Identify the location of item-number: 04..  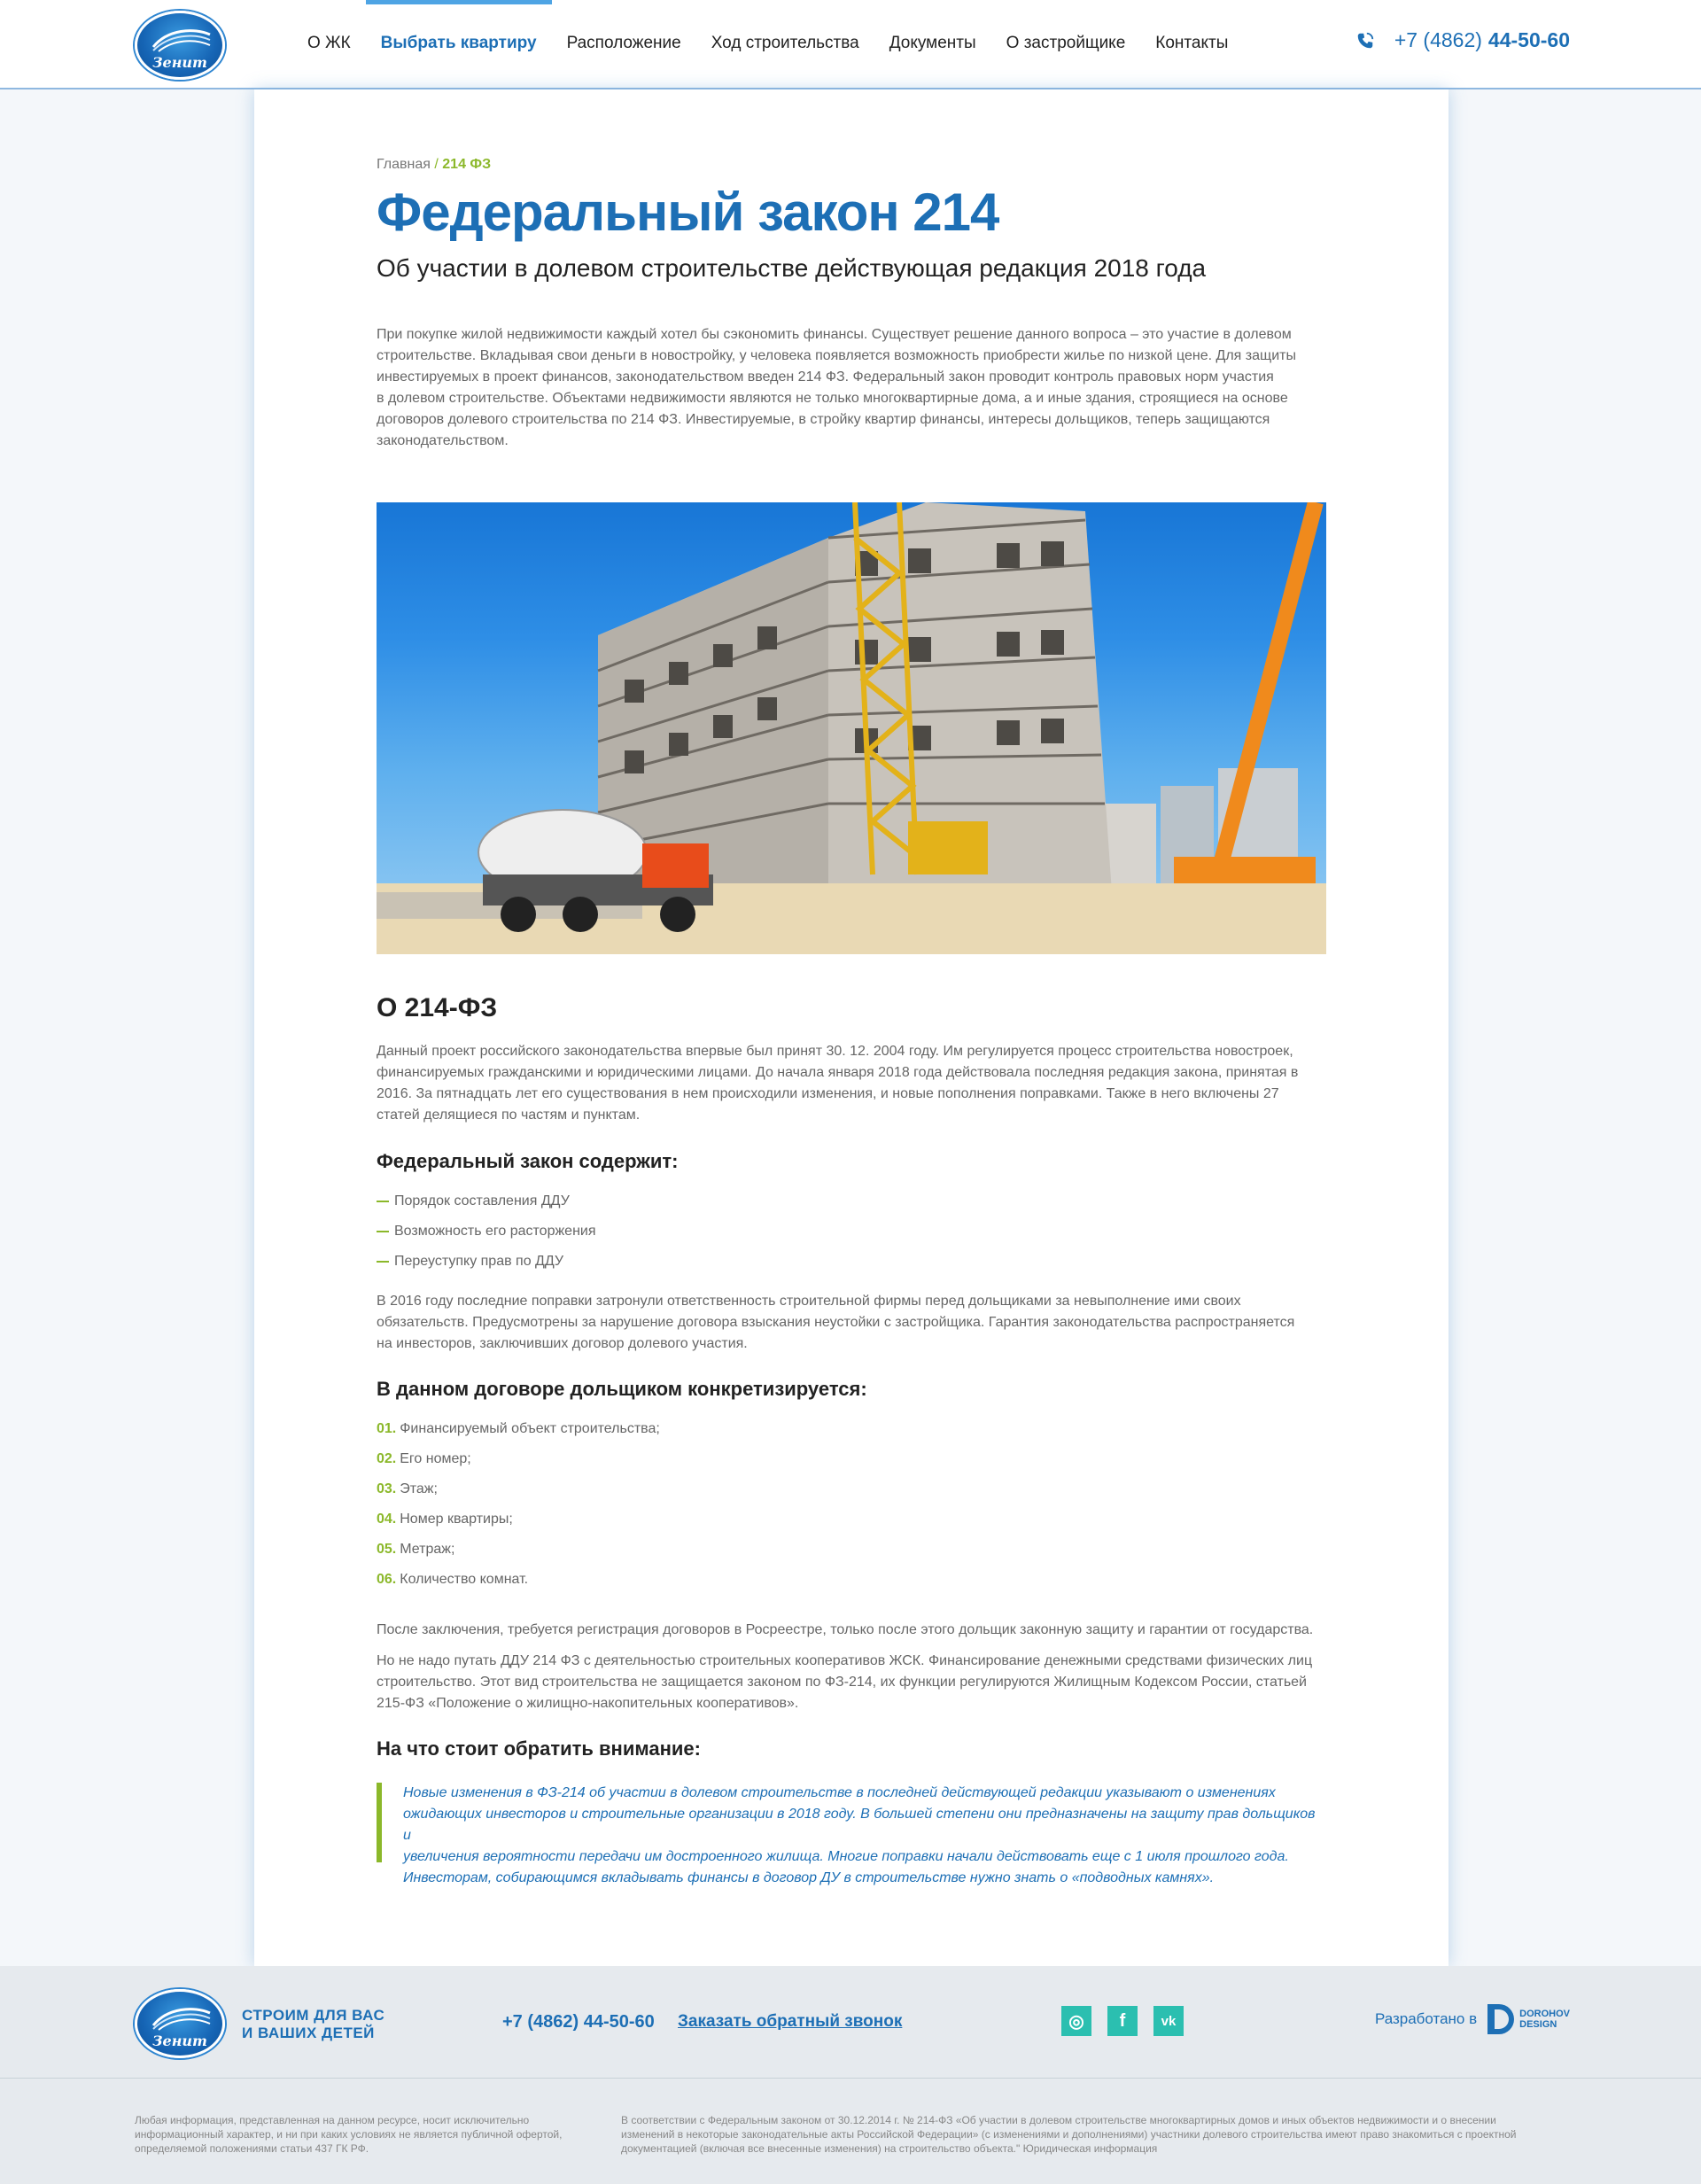
(387, 1519).